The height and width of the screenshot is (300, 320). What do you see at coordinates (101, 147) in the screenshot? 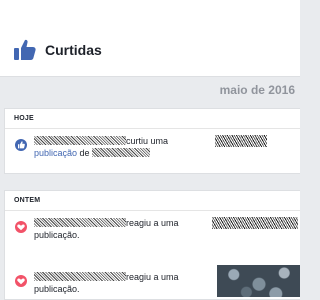
I see `activity-text: curtiu uma publicação de` at bounding box center [101, 147].